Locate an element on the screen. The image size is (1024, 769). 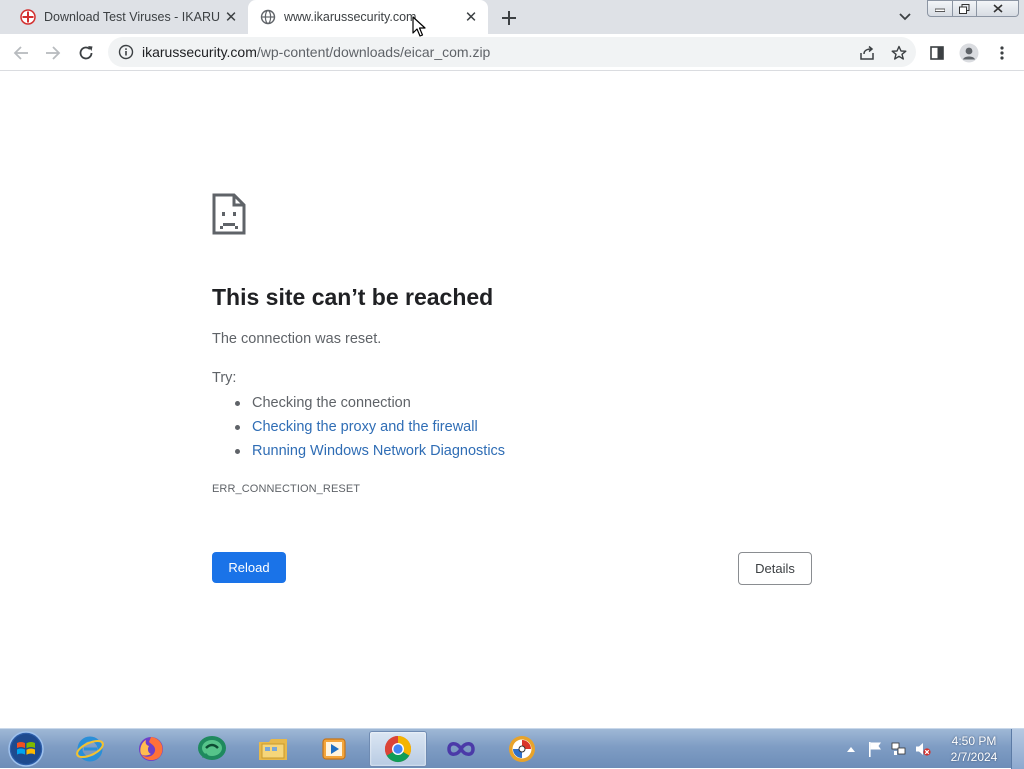
sad-document-icon is located at coordinates (229, 214).